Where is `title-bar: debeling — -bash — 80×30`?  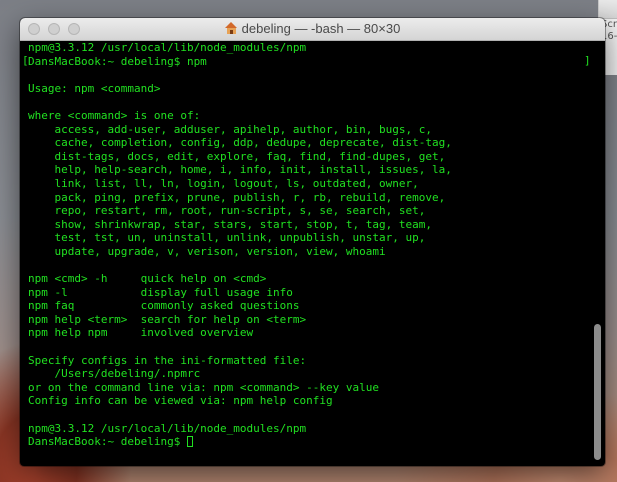 title-bar: debeling — -bash — 80×30 is located at coordinates (312, 29).